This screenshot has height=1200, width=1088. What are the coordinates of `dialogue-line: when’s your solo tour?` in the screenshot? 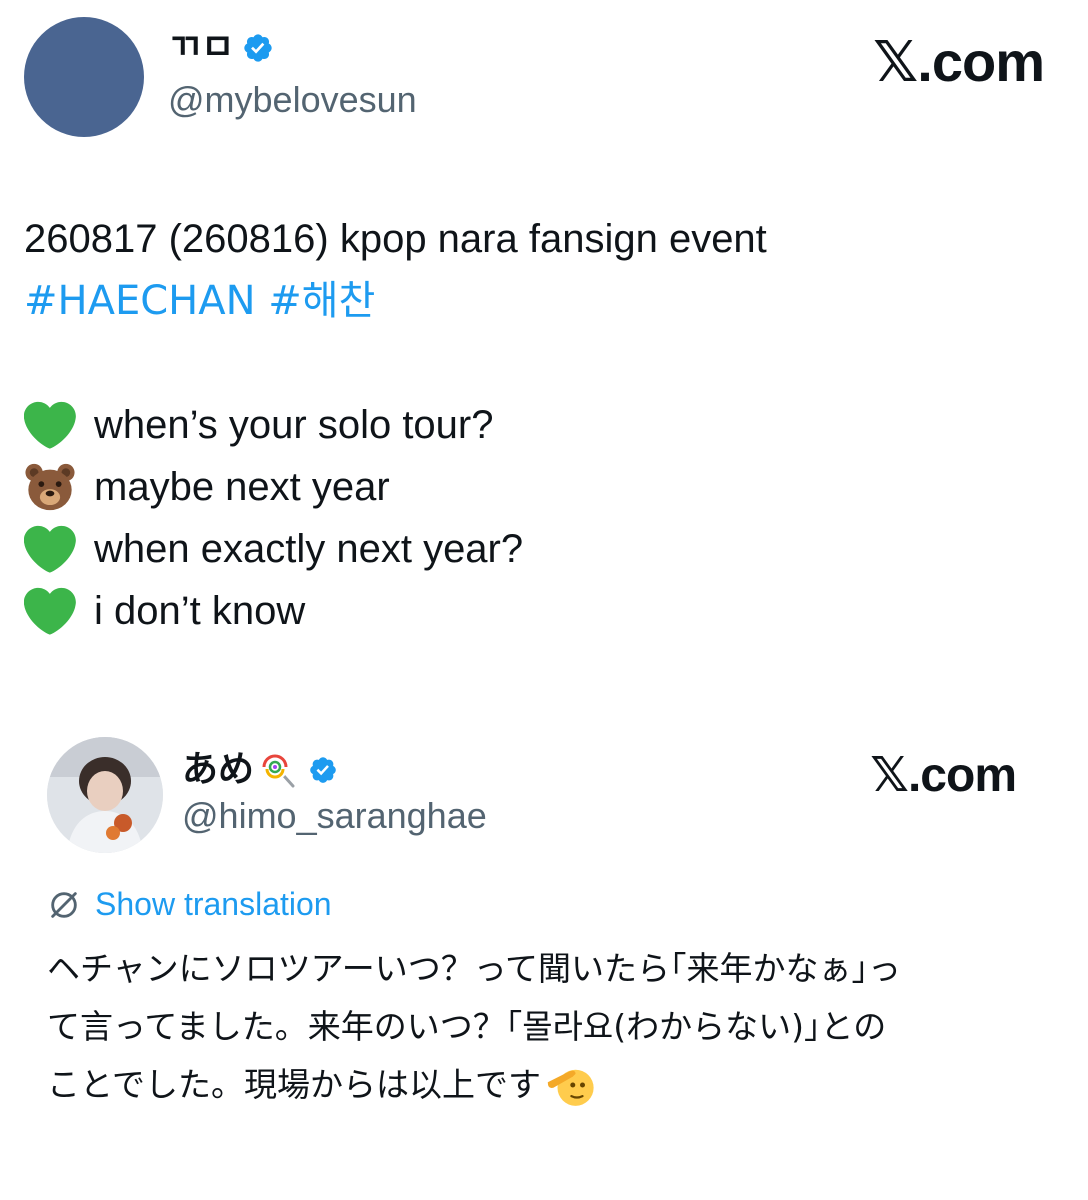 It's located at (544, 425).